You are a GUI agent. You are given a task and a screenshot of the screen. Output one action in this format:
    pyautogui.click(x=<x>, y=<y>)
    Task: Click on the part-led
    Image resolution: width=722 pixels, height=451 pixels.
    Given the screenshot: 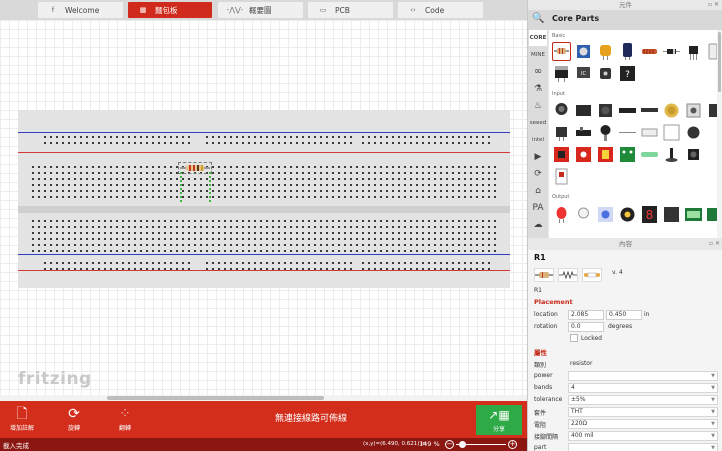 What is the action you would take?
    pyautogui.click(x=561, y=214)
    